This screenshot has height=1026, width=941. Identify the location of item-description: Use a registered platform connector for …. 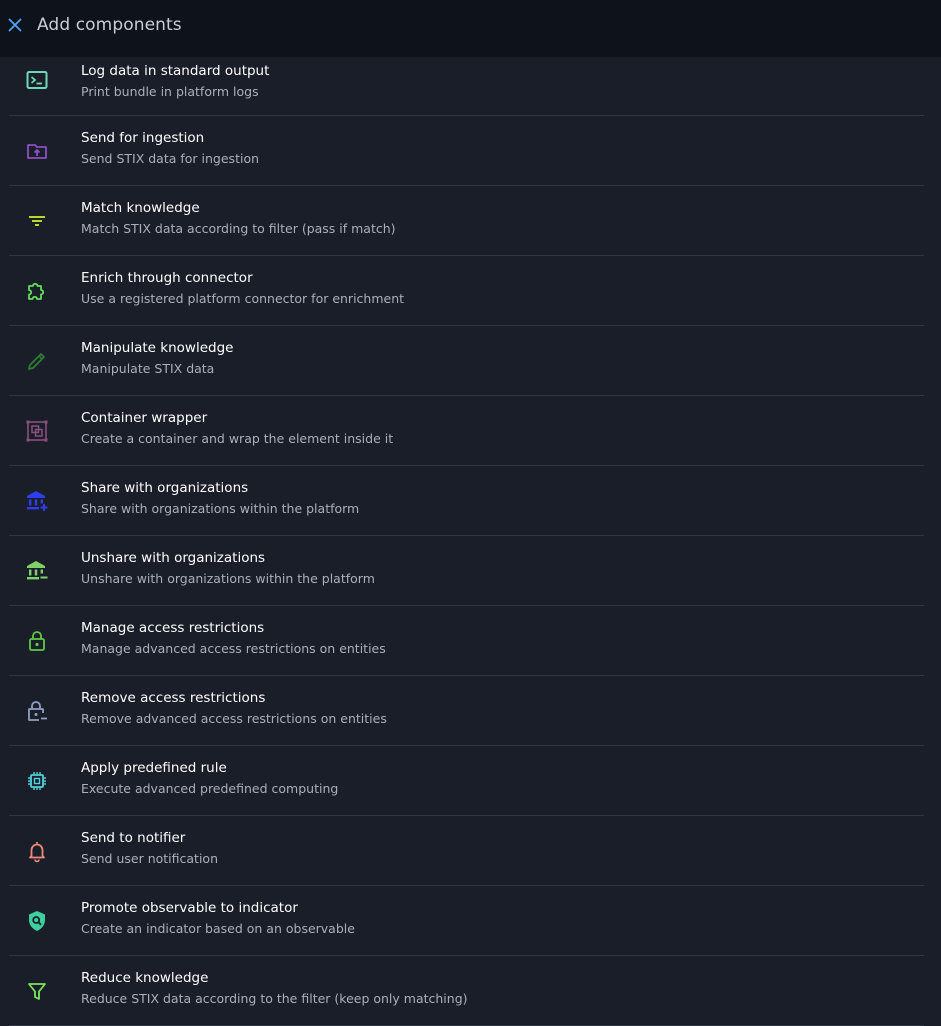
(243, 298).